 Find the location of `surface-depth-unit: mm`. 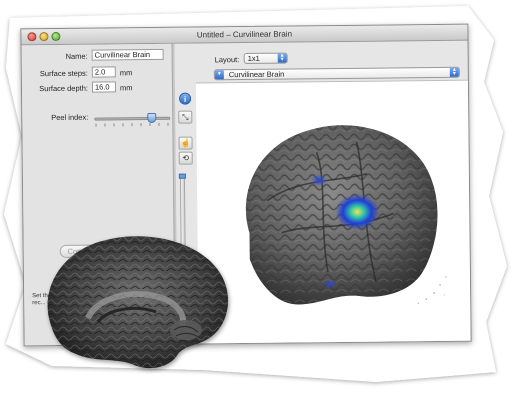

surface-depth-unit: mm is located at coordinates (126, 88).